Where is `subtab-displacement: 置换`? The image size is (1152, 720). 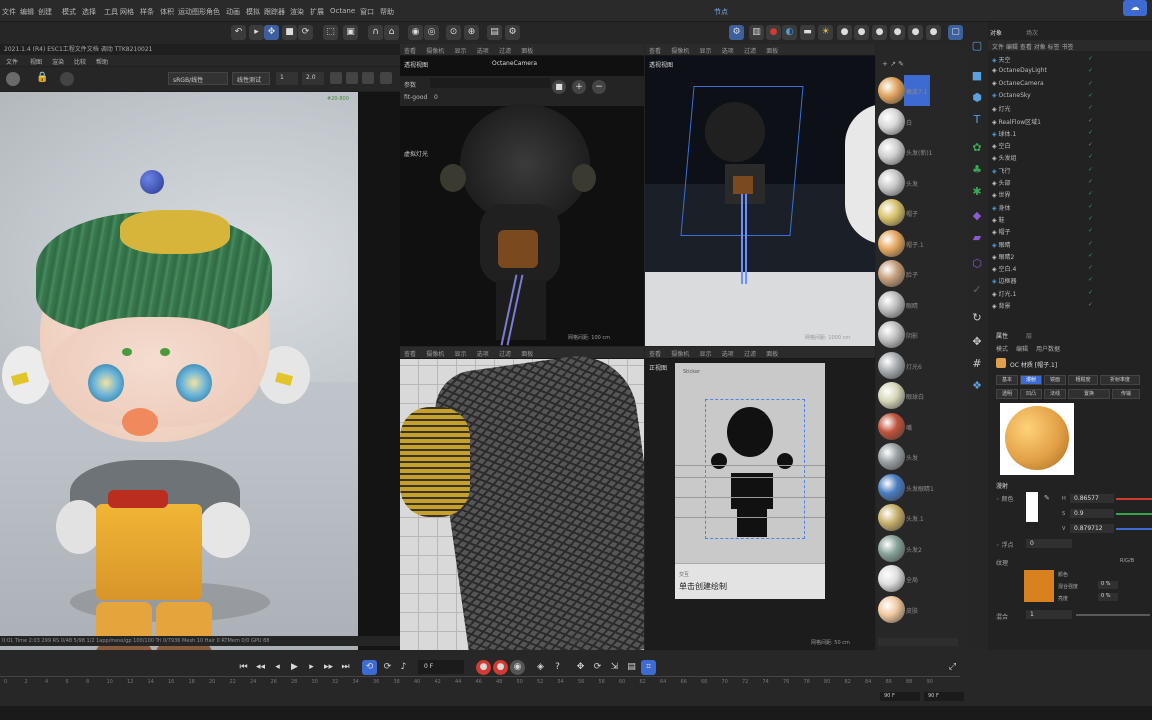 subtab-displacement: 置换 is located at coordinates (1089, 394).